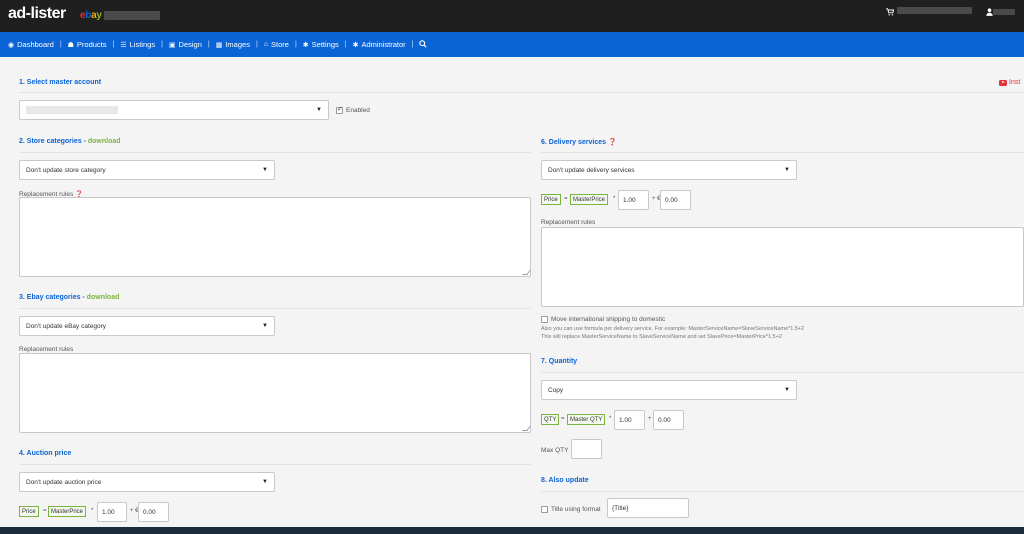 Image resolution: width=1024 pixels, height=534 pixels. What do you see at coordinates (576, 509) in the screenshot?
I see `title-format-label: Title using format` at bounding box center [576, 509].